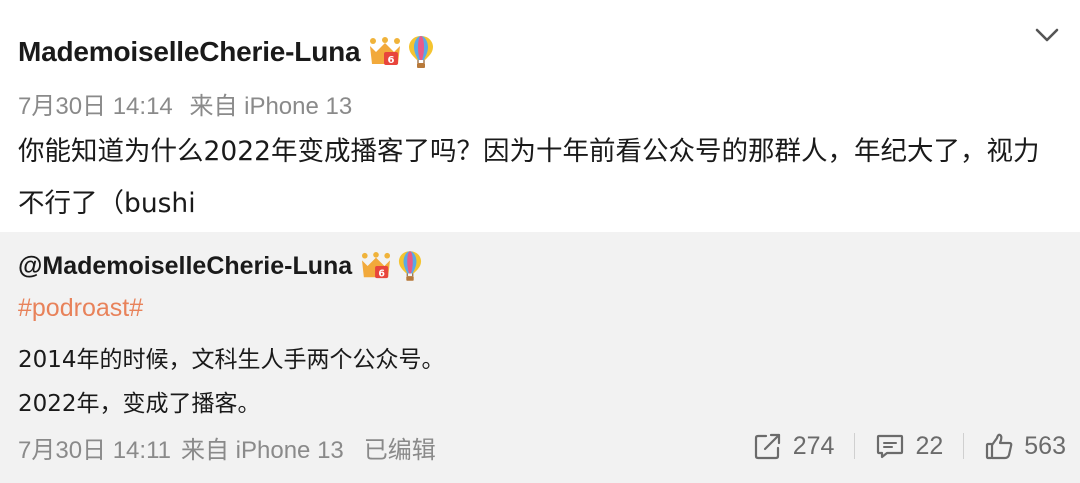 The height and width of the screenshot is (483, 1080). I want to click on share-count: 274, so click(813, 445).